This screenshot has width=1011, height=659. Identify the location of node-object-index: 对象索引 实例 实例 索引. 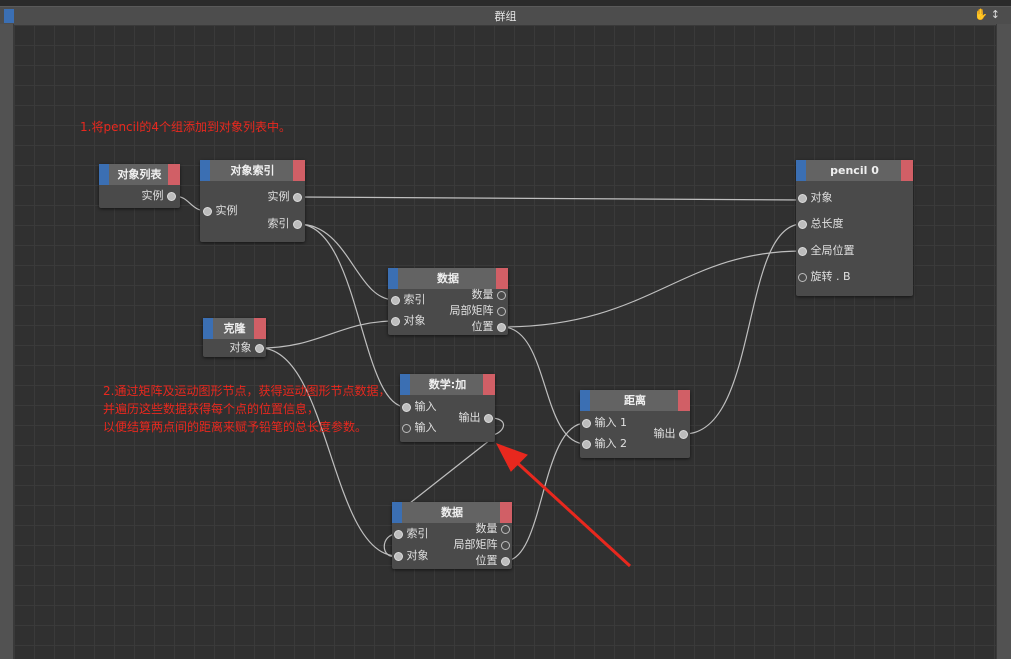
(252, 201).